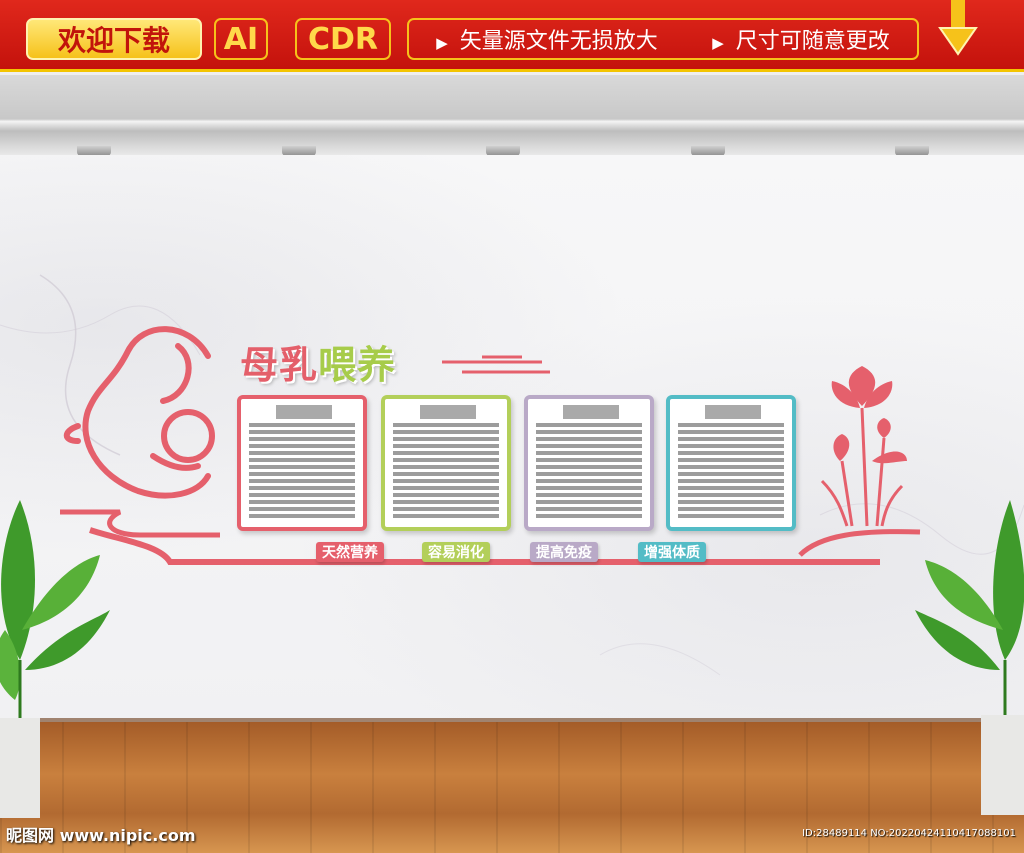  What do you see at coordinates (241, 39) in the screenshot?
I see `format-ai-badge: AI` at bounding box center [241, 39].